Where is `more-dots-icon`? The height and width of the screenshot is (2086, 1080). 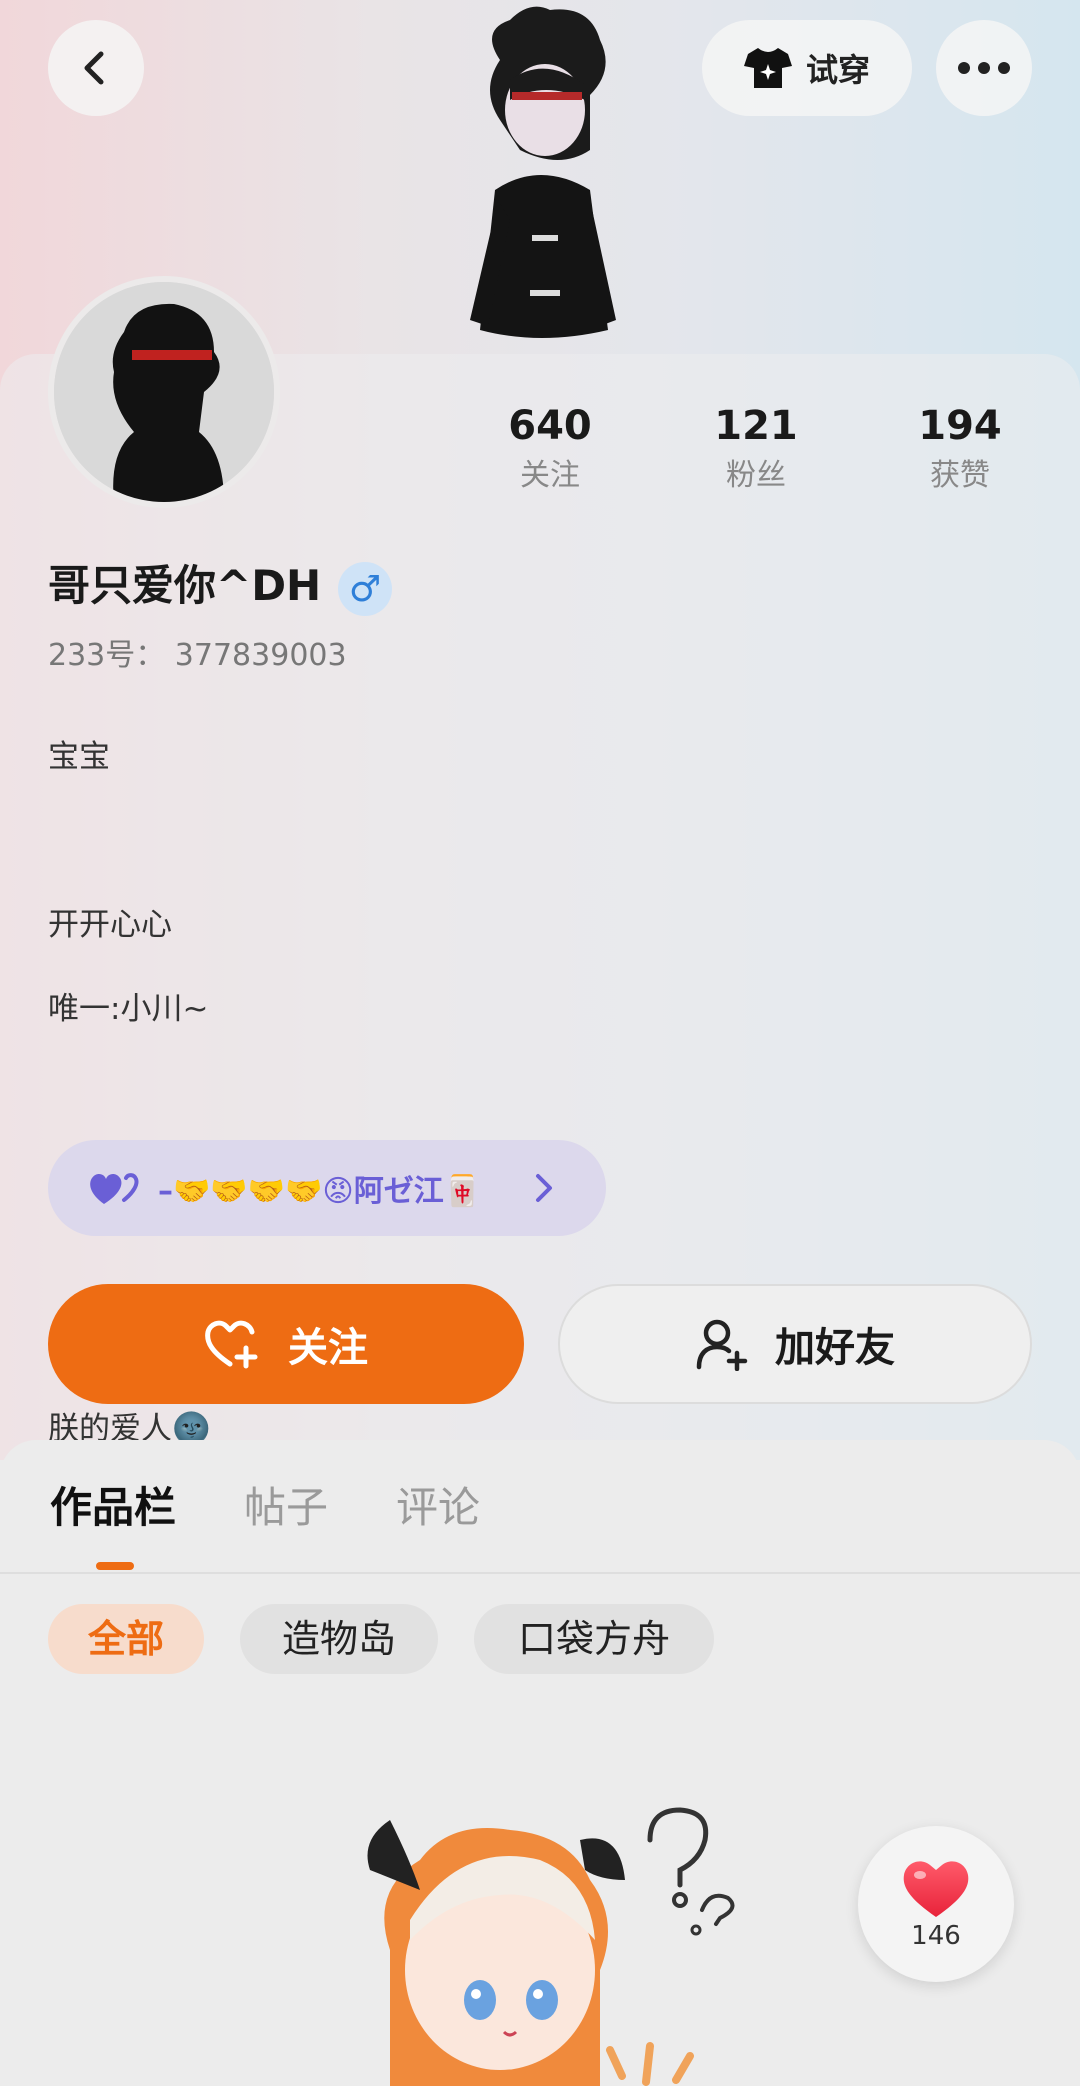
more-dots-icon is located at coordinates (984, 68).